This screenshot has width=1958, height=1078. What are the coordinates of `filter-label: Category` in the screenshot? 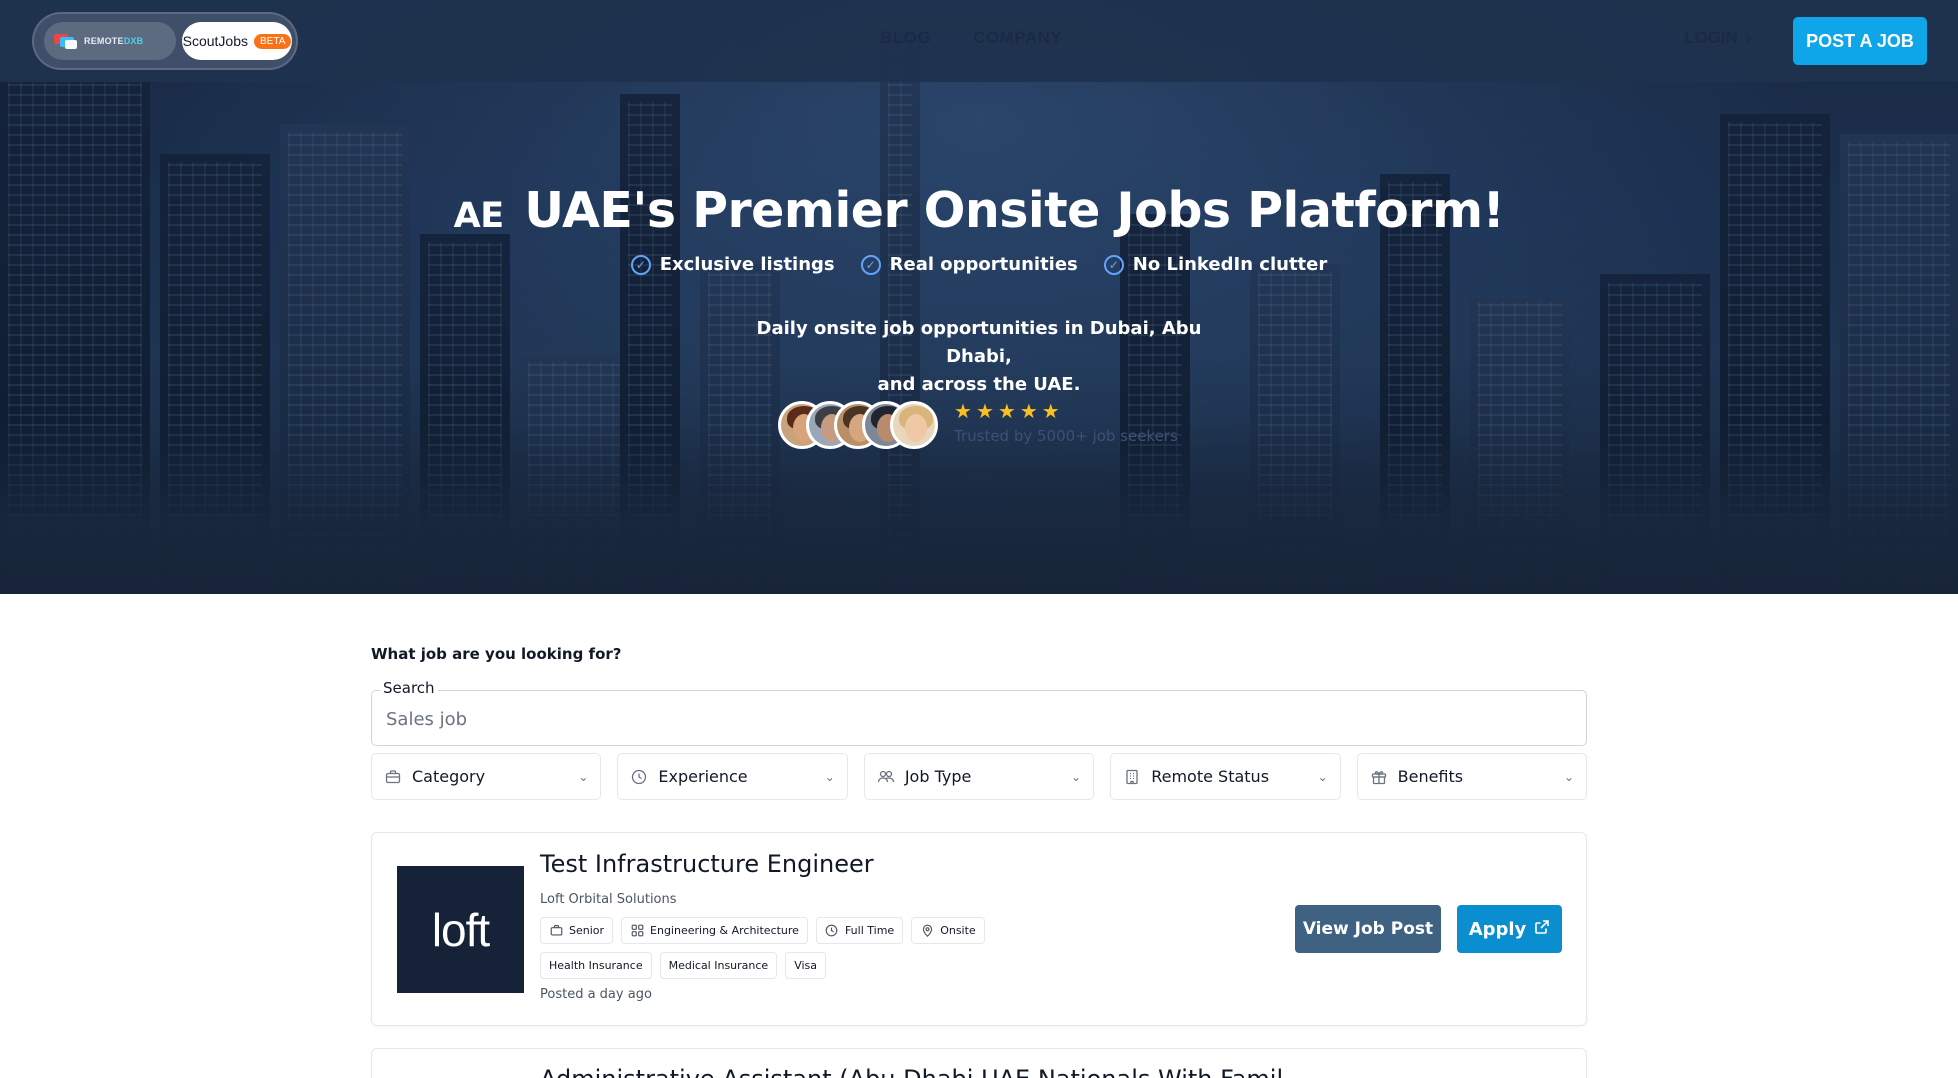 It's located at (449, 776).